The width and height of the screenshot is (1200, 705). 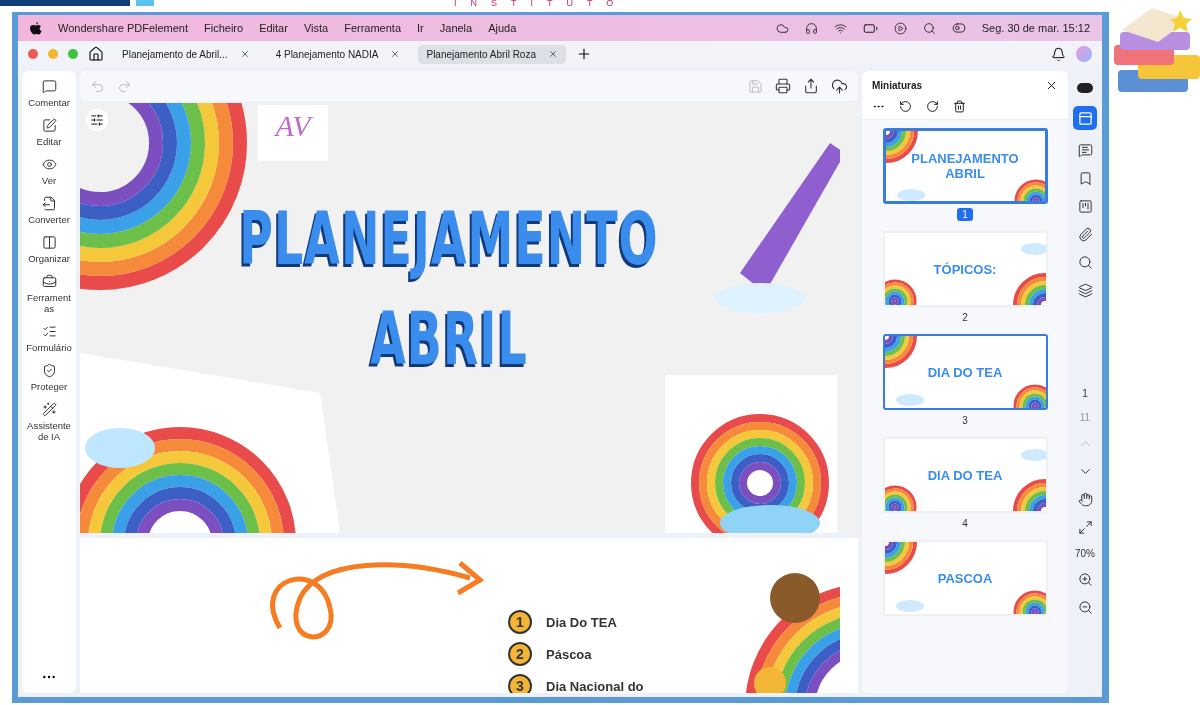 What do you see at coordinates (1085, 553) in the screenshot?
I see `zoom-level: 70%` at bounding box center [1085, 553].